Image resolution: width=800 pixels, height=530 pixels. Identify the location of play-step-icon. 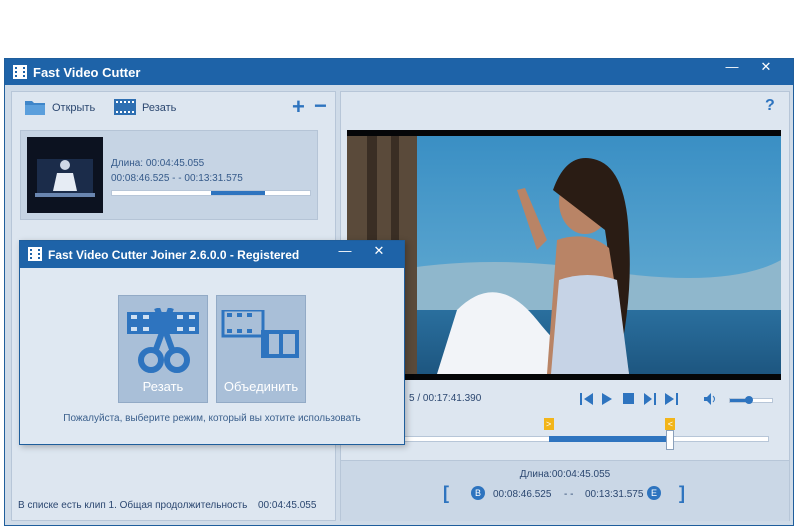
(650, 399).